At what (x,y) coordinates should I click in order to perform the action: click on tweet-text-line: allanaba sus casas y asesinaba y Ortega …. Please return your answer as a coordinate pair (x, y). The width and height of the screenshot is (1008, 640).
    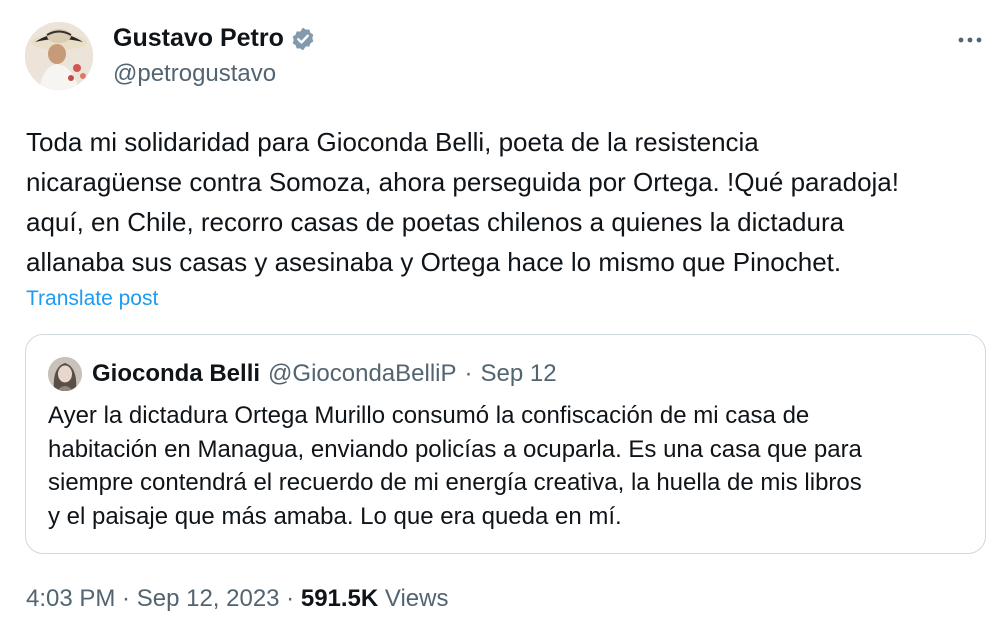
    Looking at the image, I should click on (434, 262).